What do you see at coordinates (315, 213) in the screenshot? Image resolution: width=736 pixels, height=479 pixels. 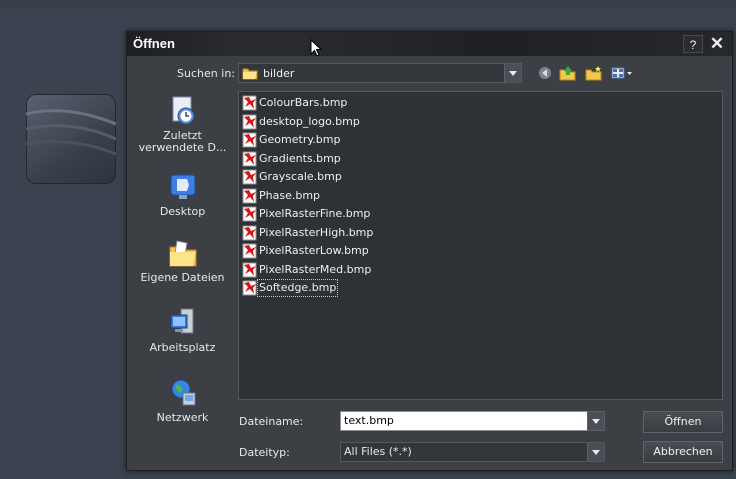 I see `file-name: PixelRasterFine.bmp` at bounding box center [315, 213].